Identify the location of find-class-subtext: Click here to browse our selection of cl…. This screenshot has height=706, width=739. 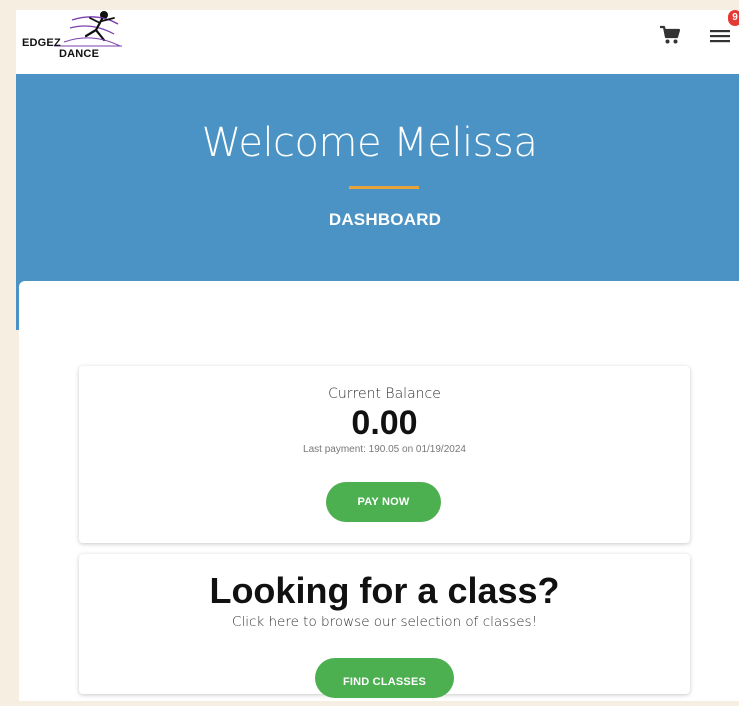
(384, 622).